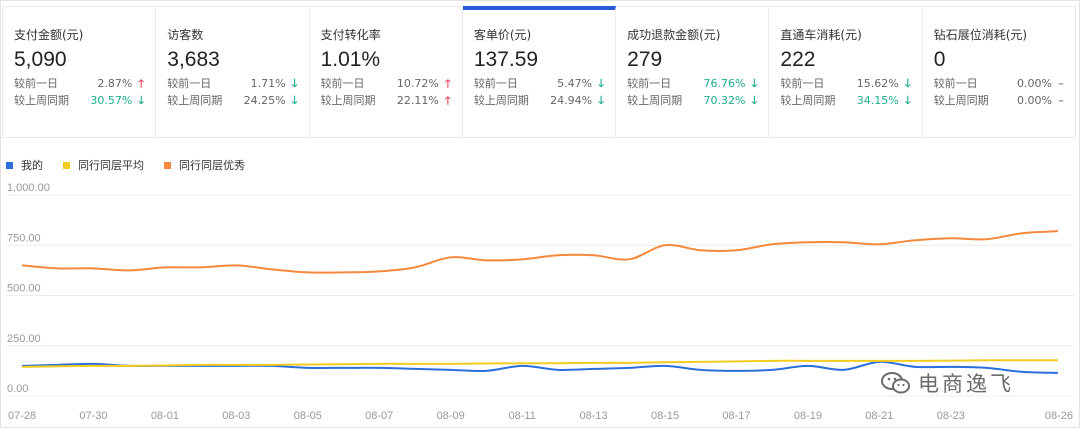 The width and height of the screenshot is (1080, 428). I want to click on comparison-percent: 24.94%, so click(571, 100).